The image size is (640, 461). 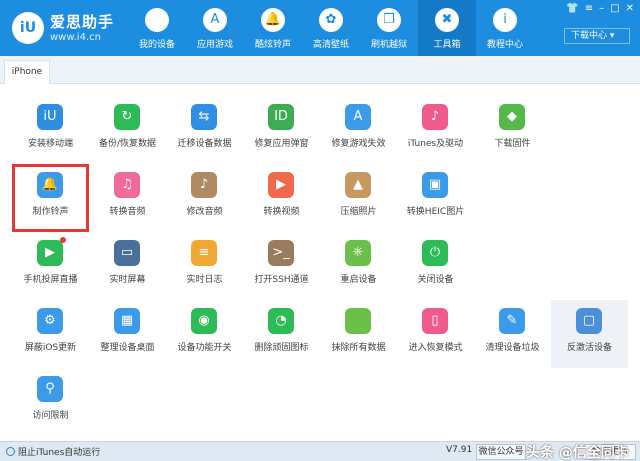 I want to click on nav-label: 教程中心, so click(x=504, y=45).